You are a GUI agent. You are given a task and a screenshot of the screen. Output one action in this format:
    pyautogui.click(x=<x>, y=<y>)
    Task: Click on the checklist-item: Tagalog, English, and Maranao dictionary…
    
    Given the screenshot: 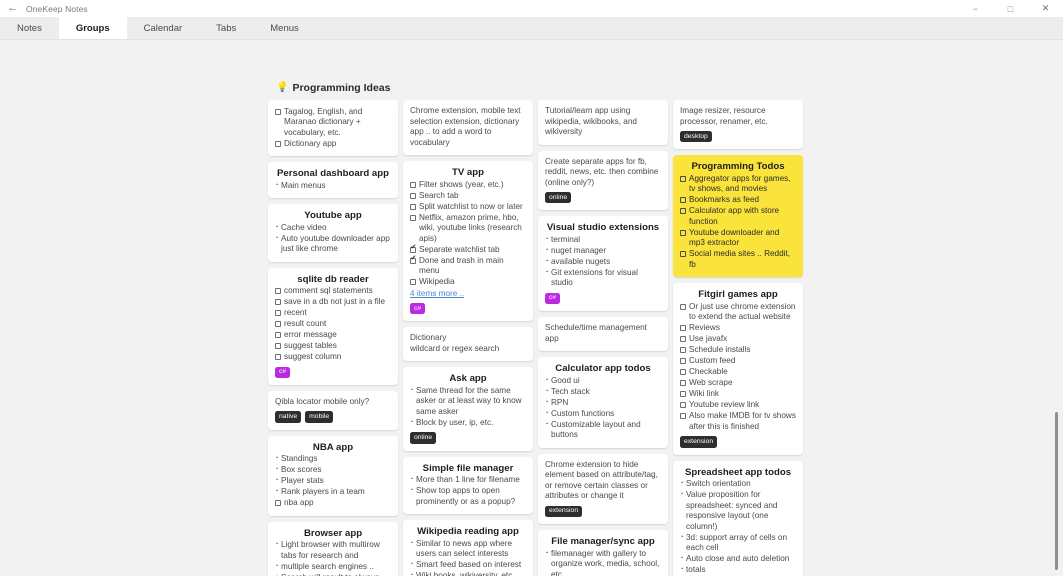 What is the action you would take?
    pyautogui.click(x=333, y=123)
    